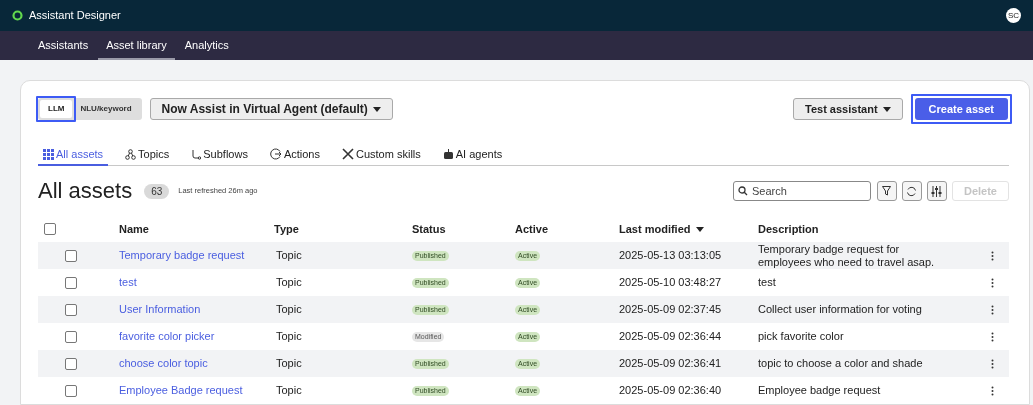 This screenshot has width=1033, height=405. I want to click on column-header: Name, so click(134, 229).